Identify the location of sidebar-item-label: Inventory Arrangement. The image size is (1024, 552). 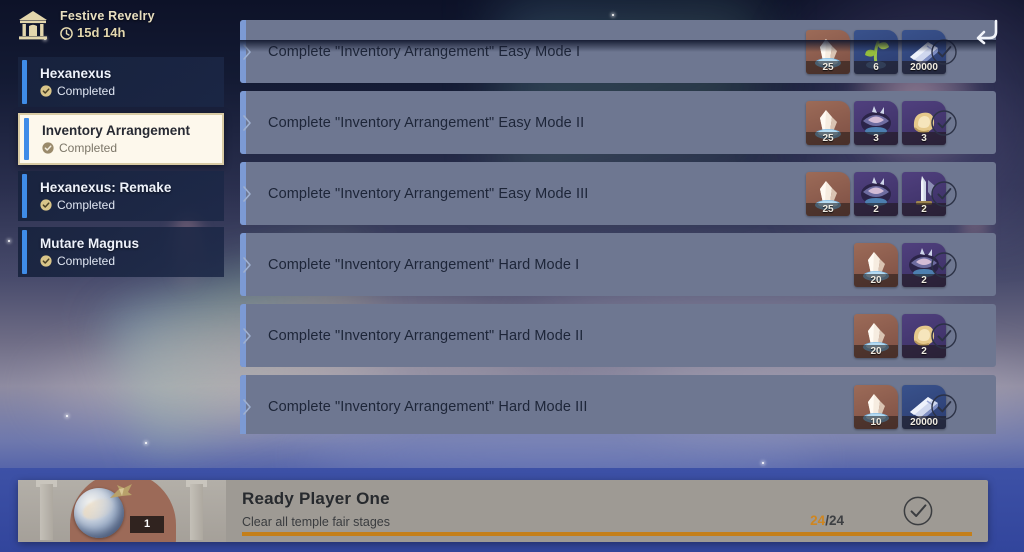
(116, 130).